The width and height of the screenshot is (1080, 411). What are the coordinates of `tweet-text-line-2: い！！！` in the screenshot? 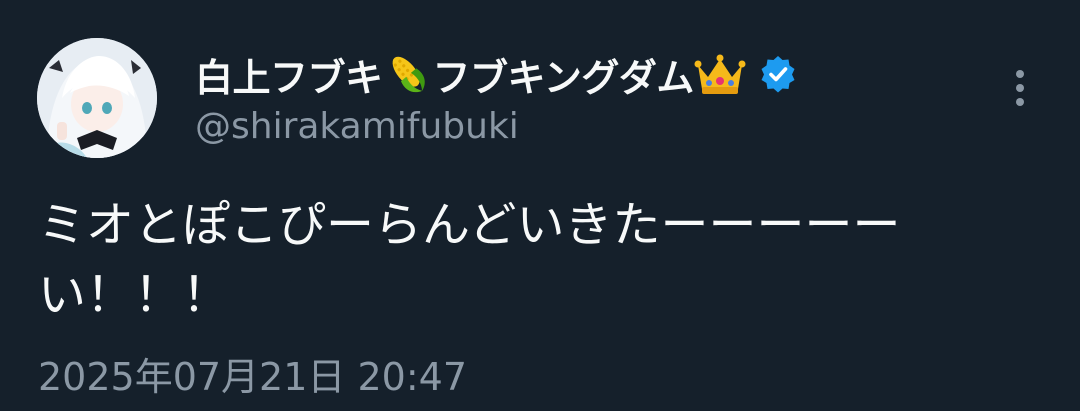 It's located at (134, 295).